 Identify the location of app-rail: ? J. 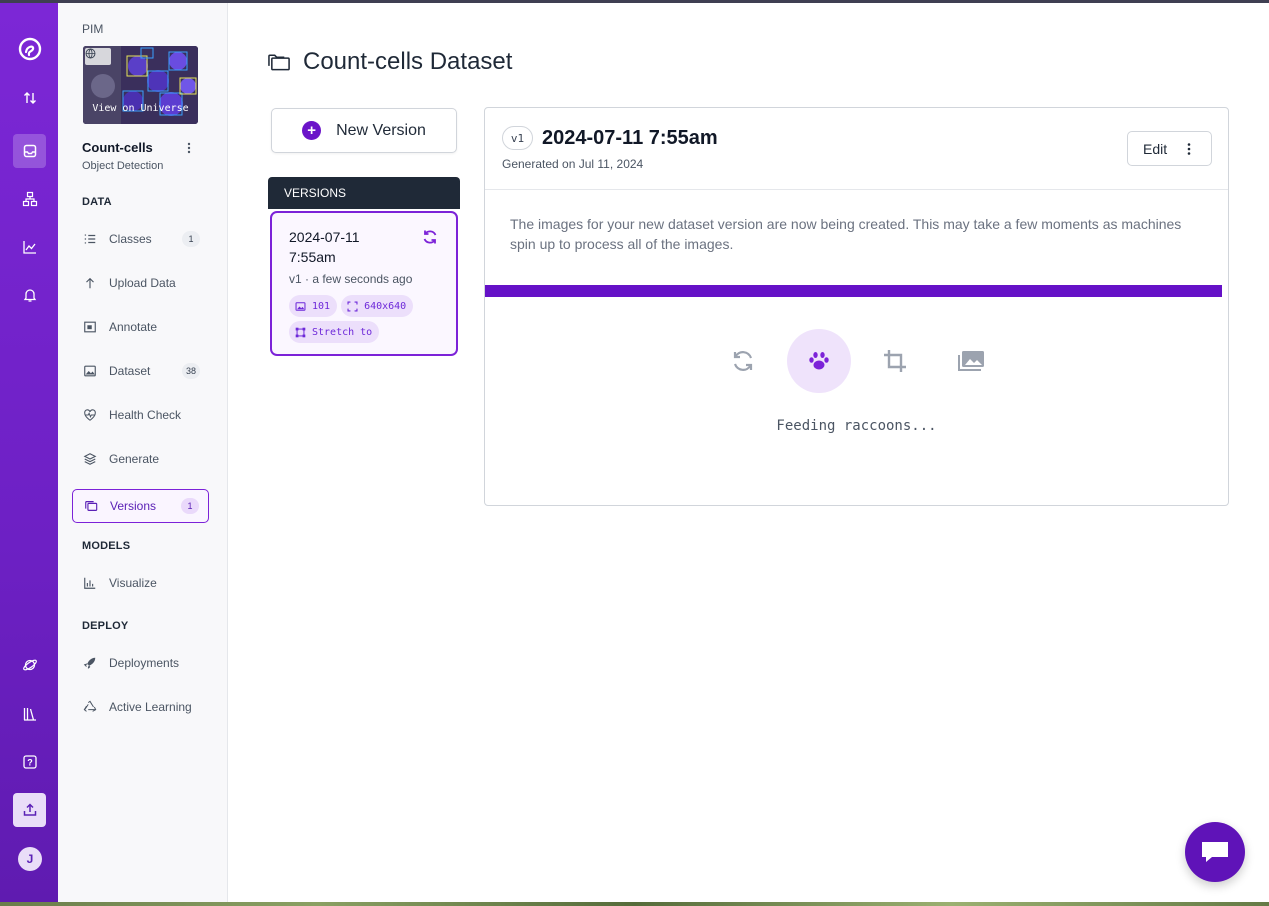
(29, 452).